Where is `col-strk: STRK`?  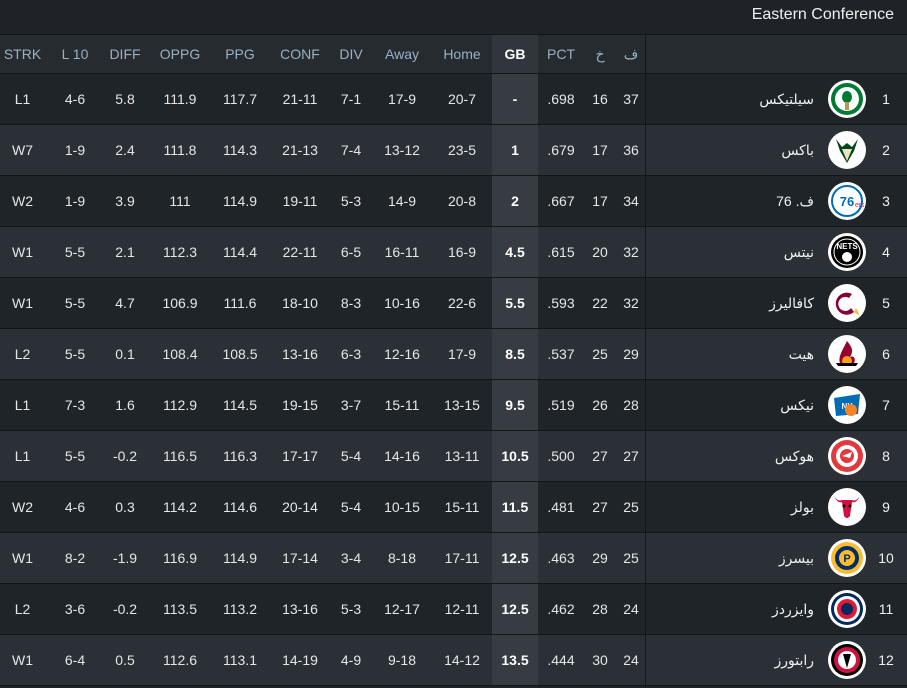
col-strk: STRK is located at coordinates (22, 54).